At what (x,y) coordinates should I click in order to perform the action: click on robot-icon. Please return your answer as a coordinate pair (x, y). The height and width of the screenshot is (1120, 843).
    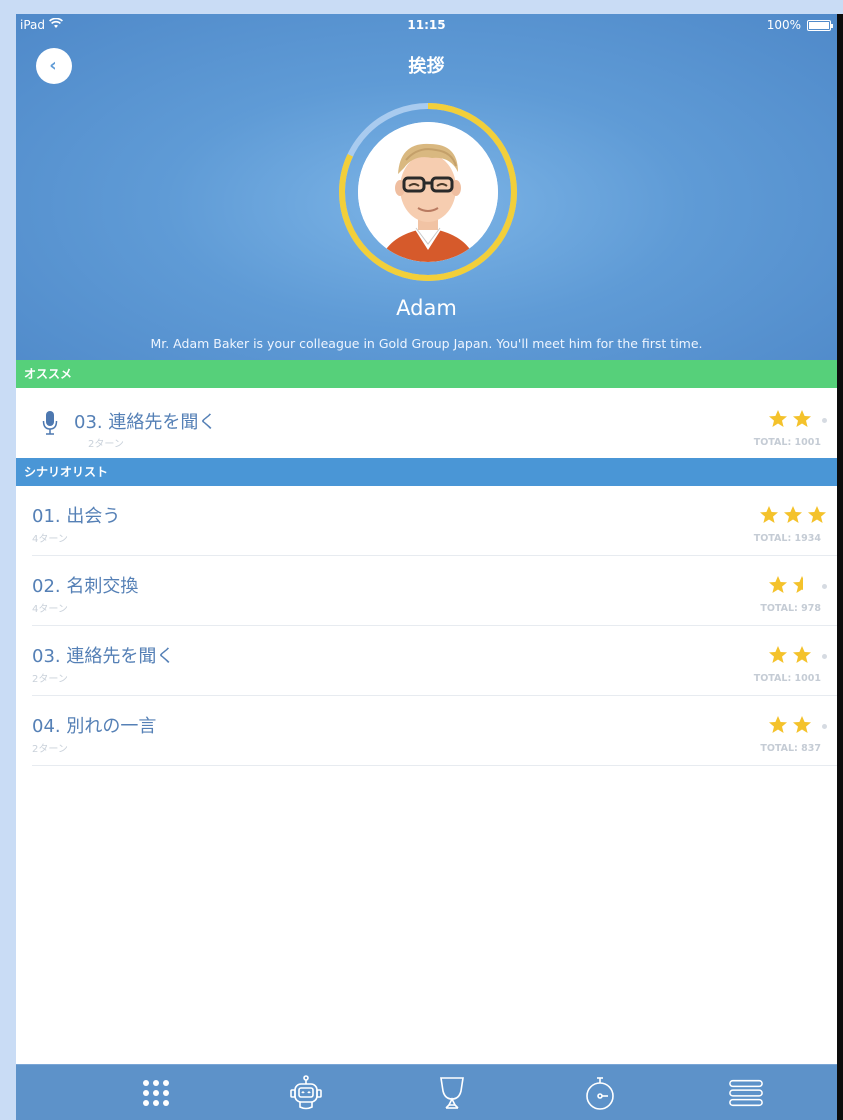
    Looking at the image, I should click on (306, 1092).